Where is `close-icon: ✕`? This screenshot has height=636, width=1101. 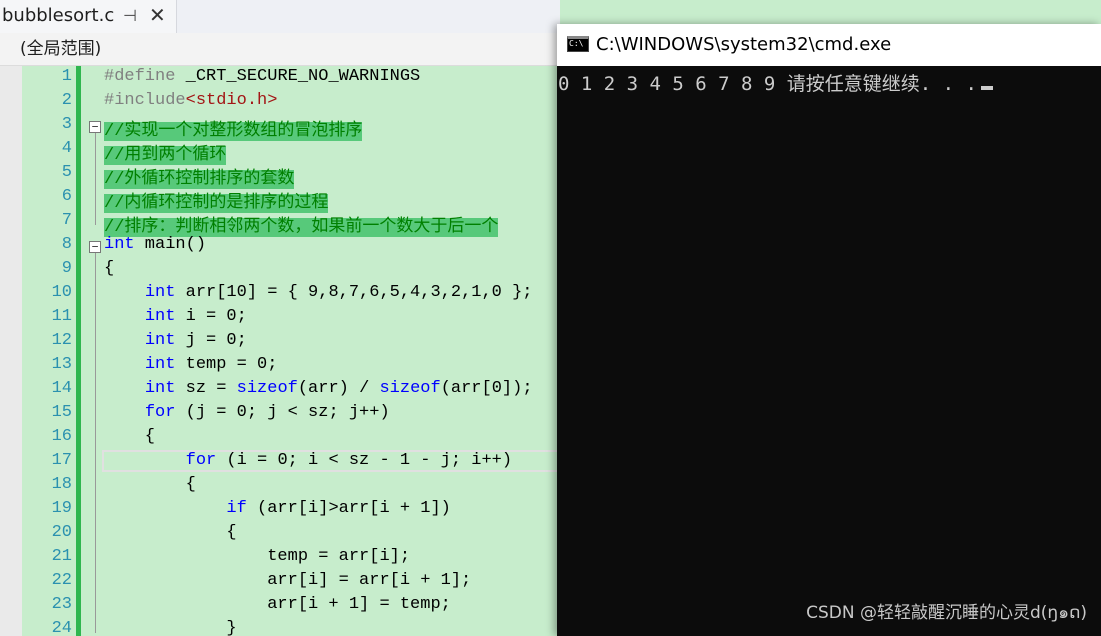
close-icon: ✕ is located at coordinates (157, 15).